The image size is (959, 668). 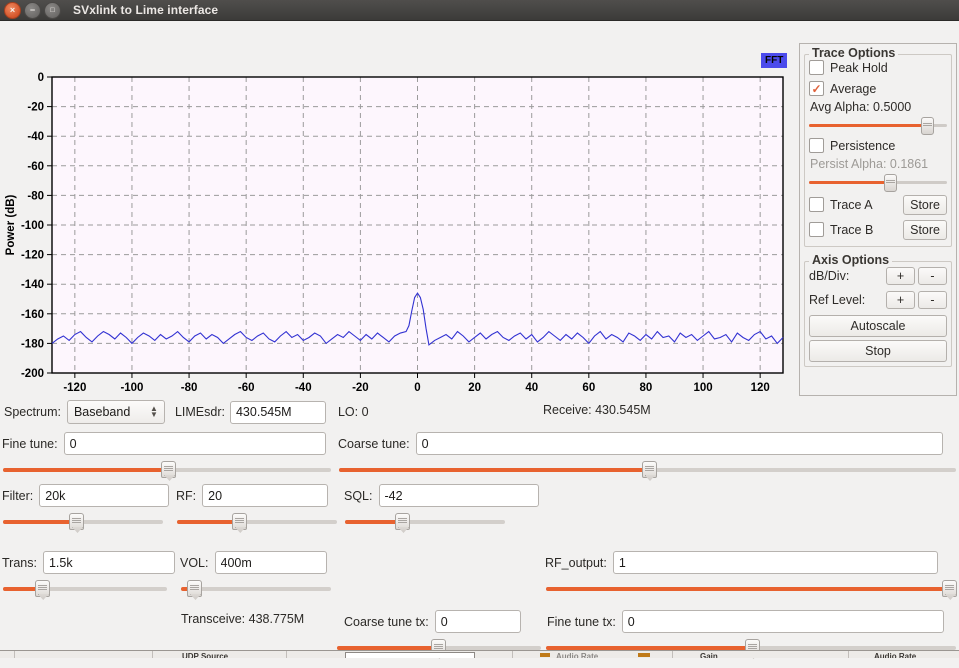 I want to click on trace-a-row: Trace A Store, so click(x=878, y=204).